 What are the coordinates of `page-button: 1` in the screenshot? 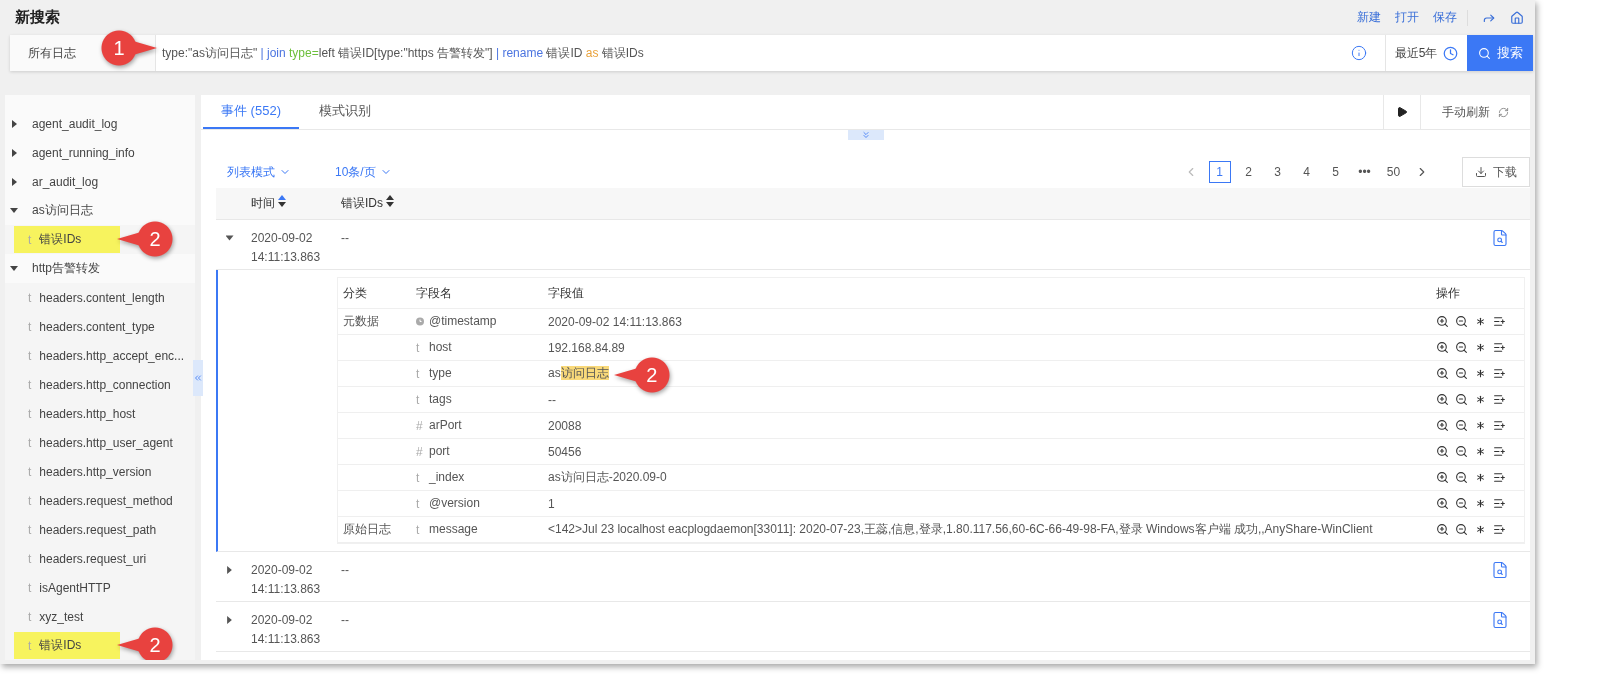 It's located at (1219, 172).